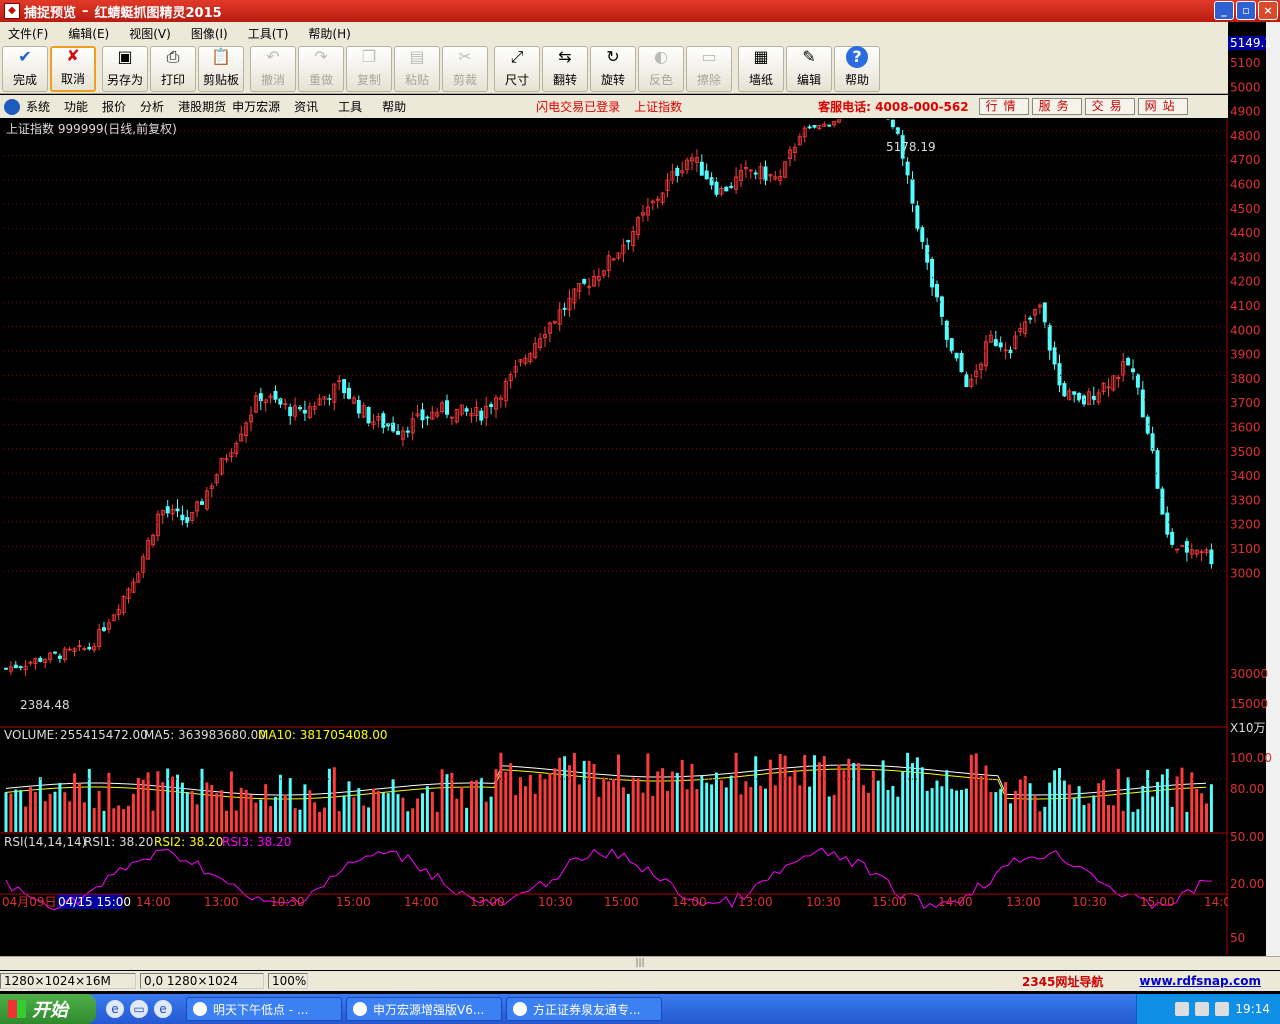  I want to click on volume-scale-tick: 100.00, so click(1251, 758).